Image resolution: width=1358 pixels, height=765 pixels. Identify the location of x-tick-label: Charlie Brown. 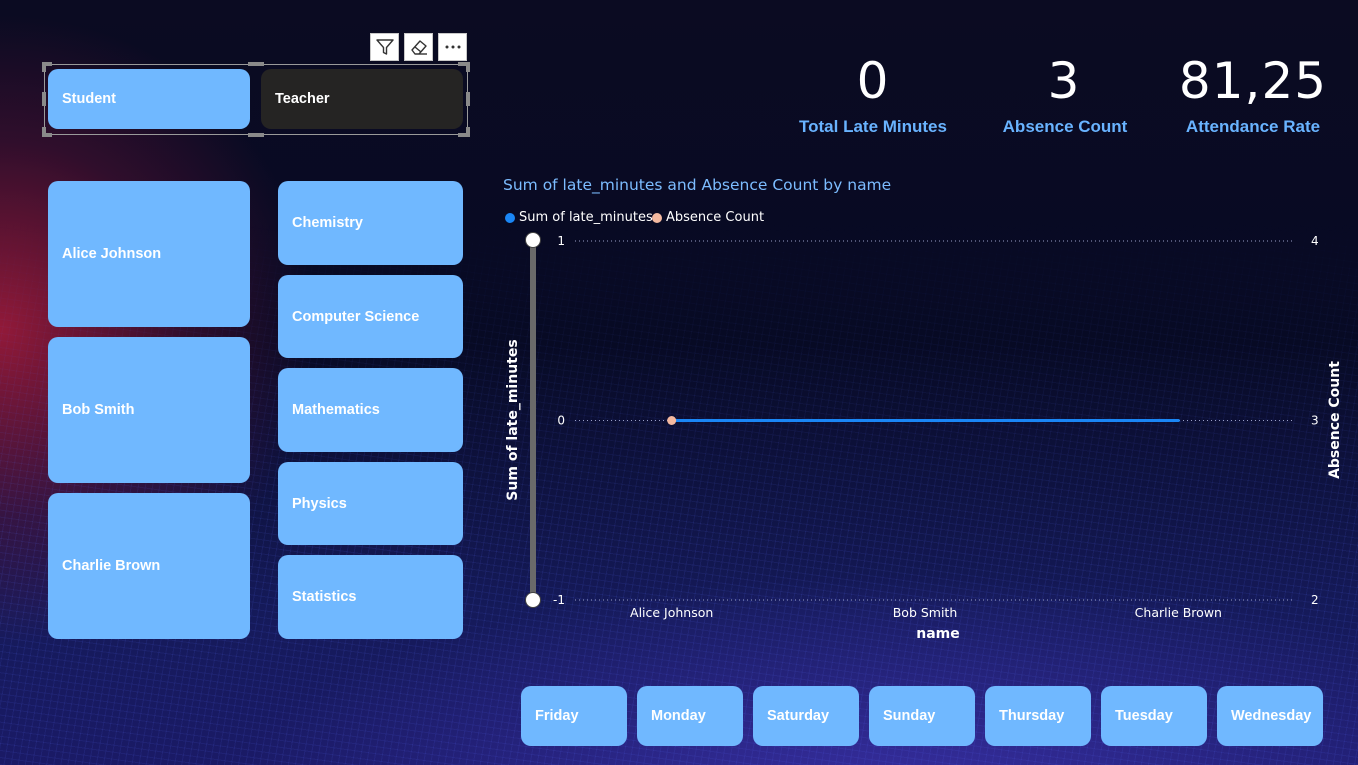
(1178, 612).